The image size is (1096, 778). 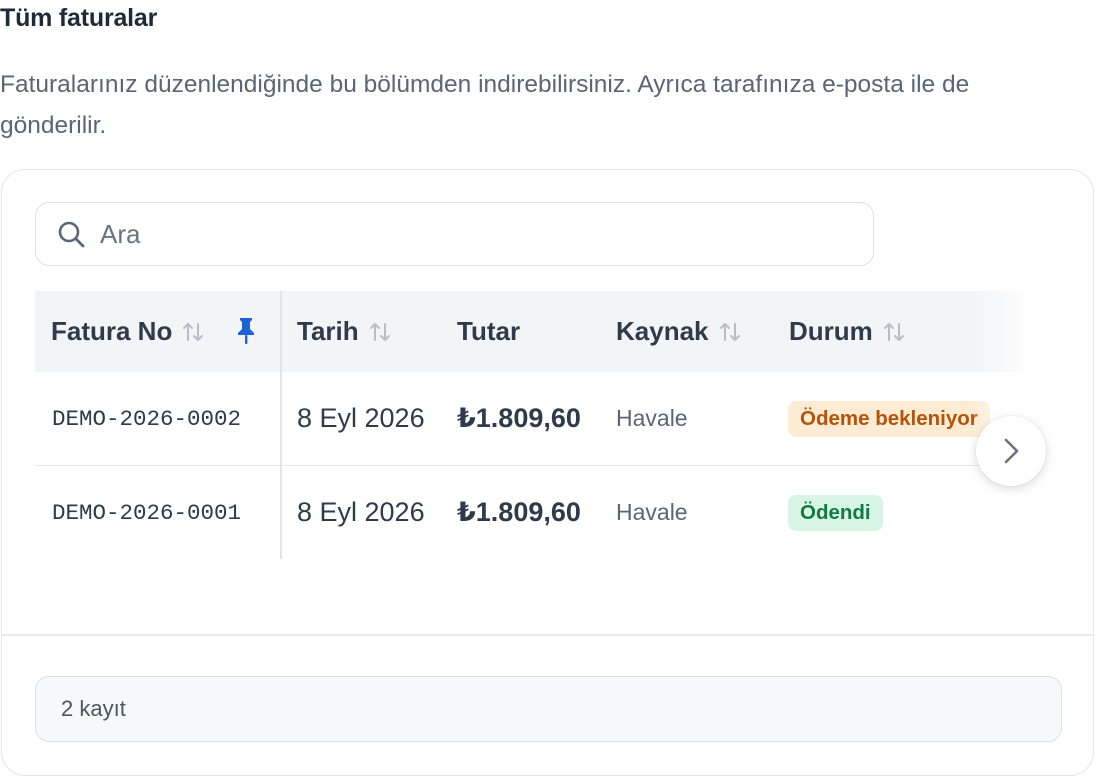 I want to click on search-box, so click(x=454, y=234).